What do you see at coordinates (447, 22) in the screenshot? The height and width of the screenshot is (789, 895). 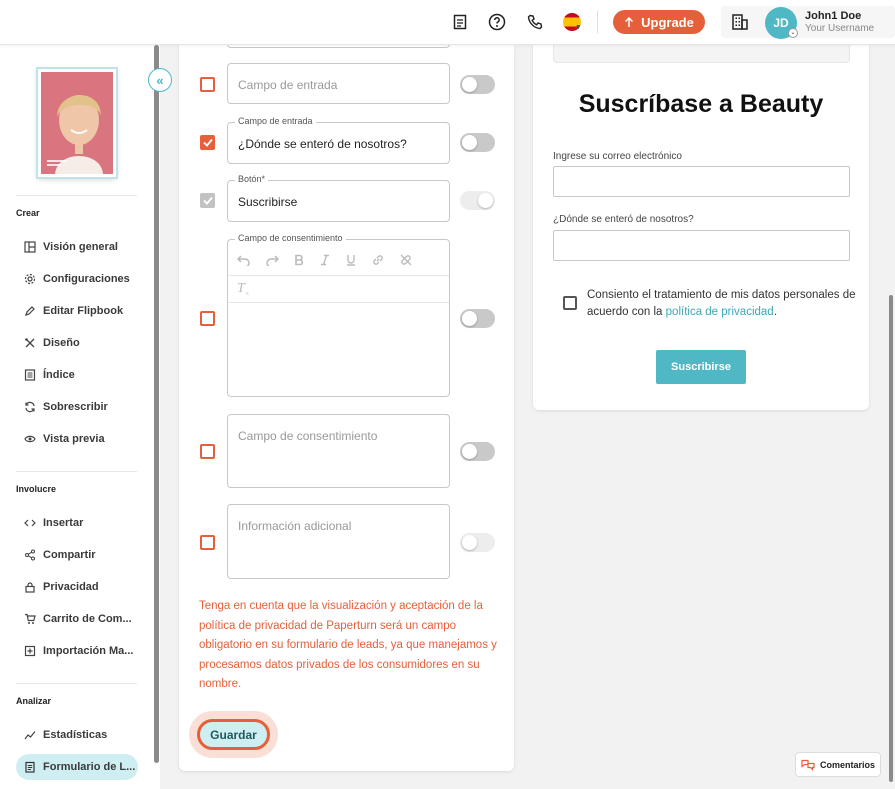 I see `top-bar: ▼ Upgrade JD ⌄ John1 Doe Your Username` at bounding box center [447, 22].